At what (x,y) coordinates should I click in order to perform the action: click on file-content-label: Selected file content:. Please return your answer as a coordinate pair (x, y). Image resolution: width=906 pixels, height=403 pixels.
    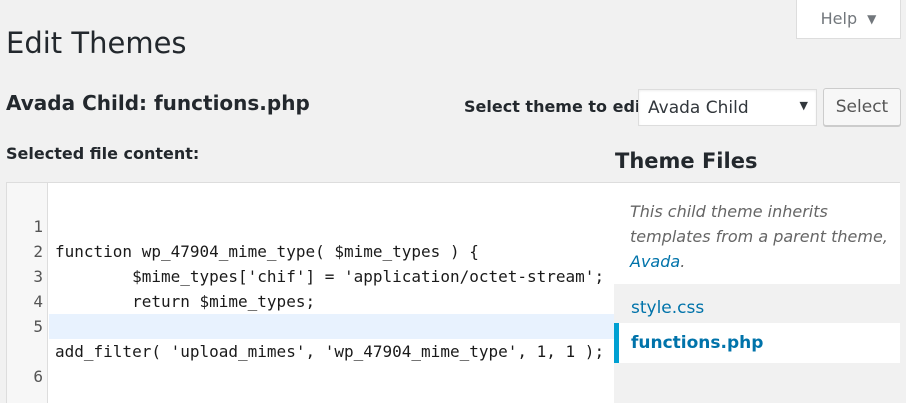
    Looking at the image, I should click on (103, 153).